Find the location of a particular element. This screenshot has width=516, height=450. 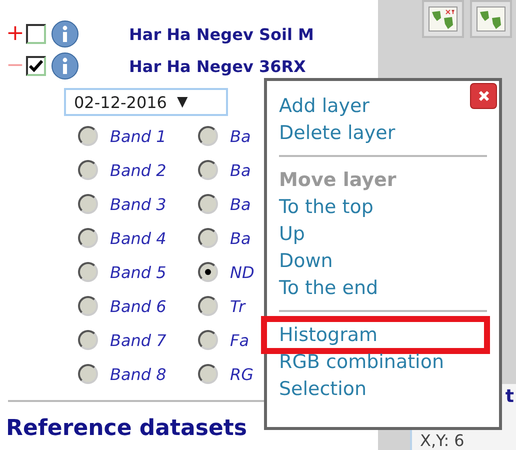

layer-title: Har Ha Negev Soil M is located at coordinates (221, 34).